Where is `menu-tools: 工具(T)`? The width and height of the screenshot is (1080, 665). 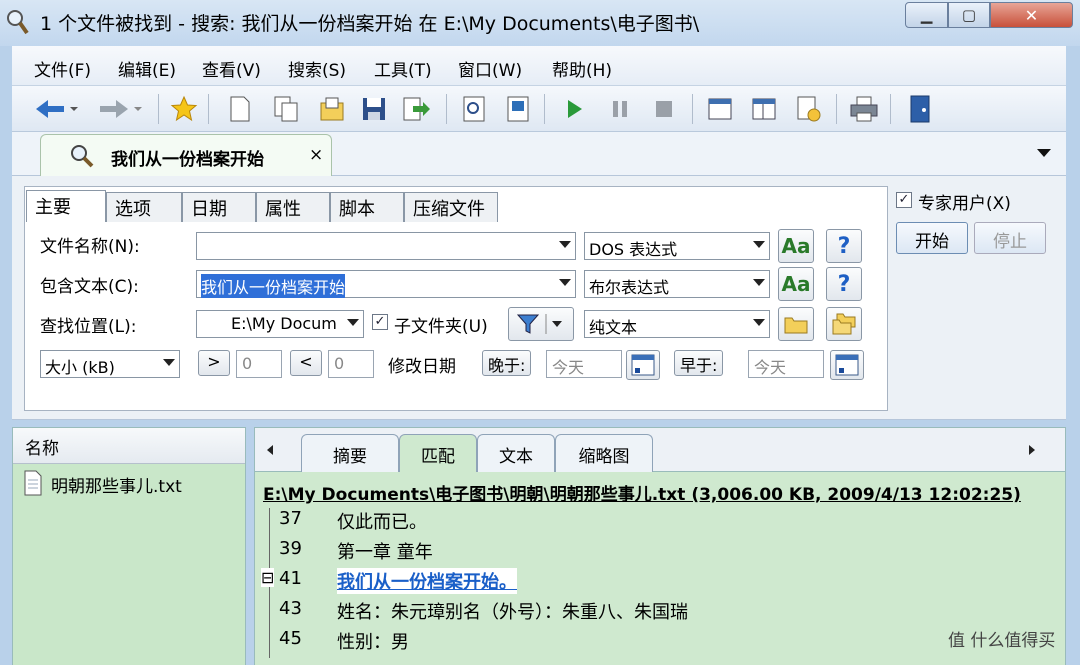
menu-tools: 工具(T) is located at coordinates (403, 68).